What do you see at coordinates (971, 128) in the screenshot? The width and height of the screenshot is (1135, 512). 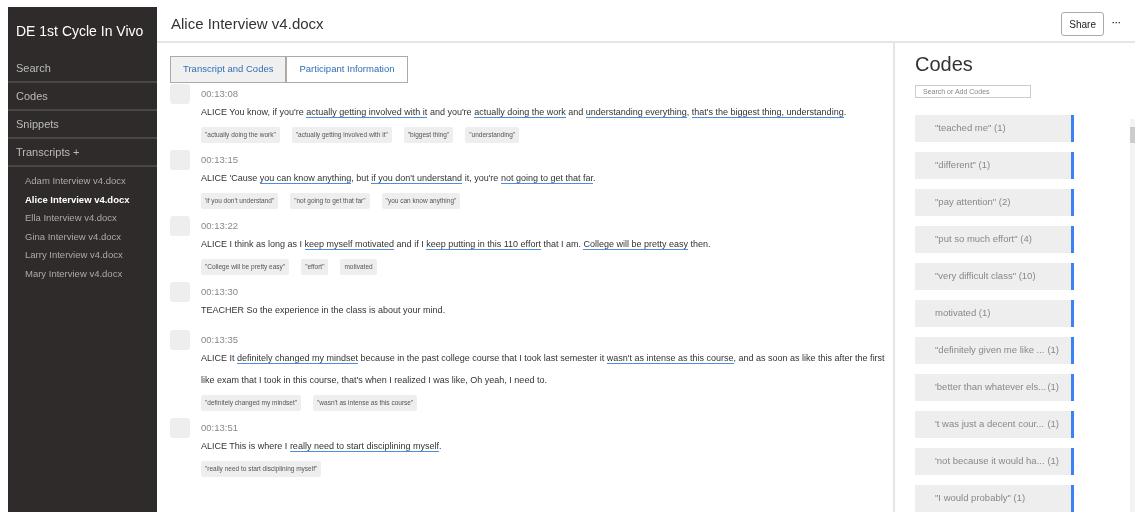 I see `code-label: "teached me" (1)` at bounding box center [971, 128].